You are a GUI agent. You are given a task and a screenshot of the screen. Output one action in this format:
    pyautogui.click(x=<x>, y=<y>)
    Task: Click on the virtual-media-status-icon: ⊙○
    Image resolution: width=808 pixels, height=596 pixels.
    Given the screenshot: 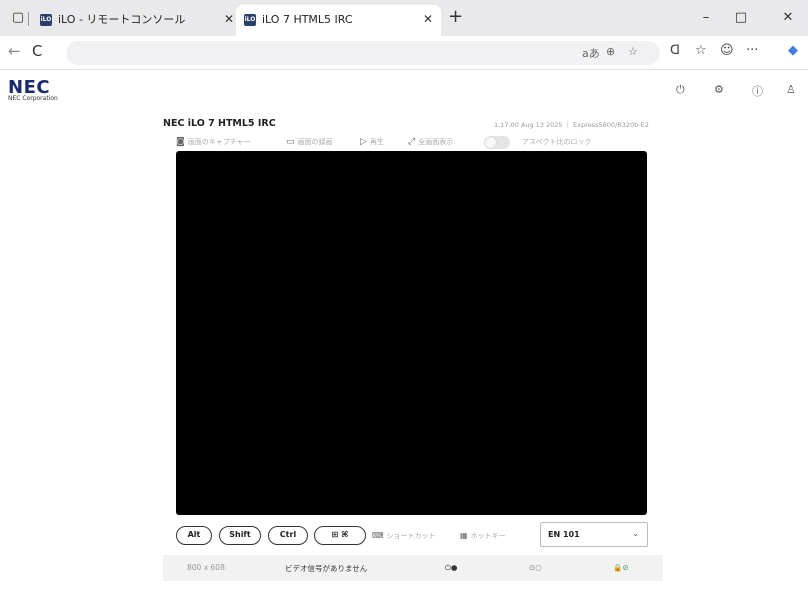 What is the action you would take?
    pyautogui.click(x=535, y=567)
    